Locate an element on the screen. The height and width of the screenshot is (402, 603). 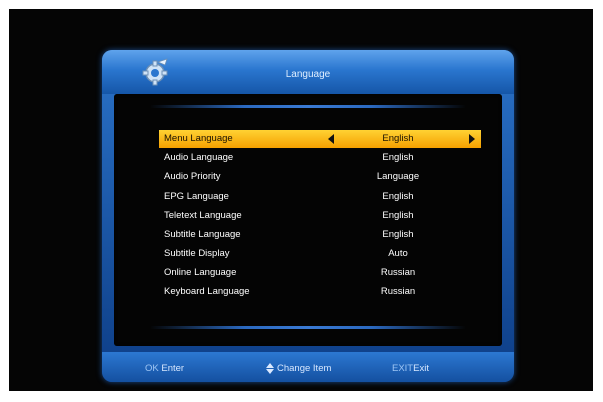
exit-hint: EXITExit is located at coordinates (410, 368).